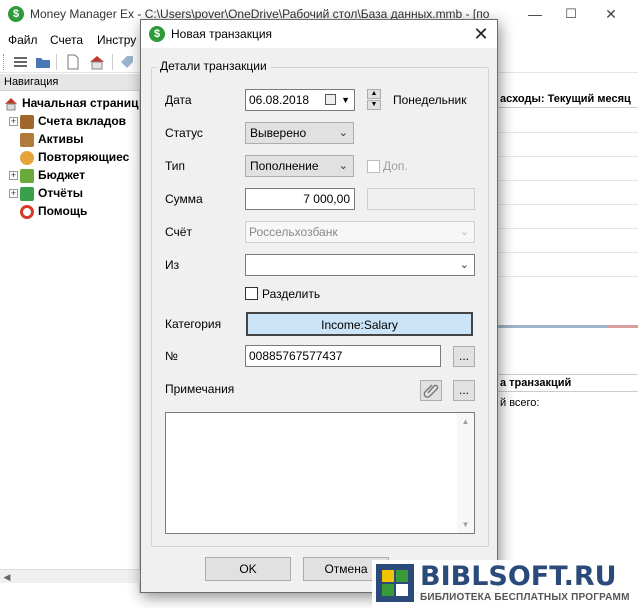 The width and height of the screenshot is (638, 608). Describe the element at coordinates (374, 94) in the screenshot. I see `date-spin-up-button: ▲` at that location.